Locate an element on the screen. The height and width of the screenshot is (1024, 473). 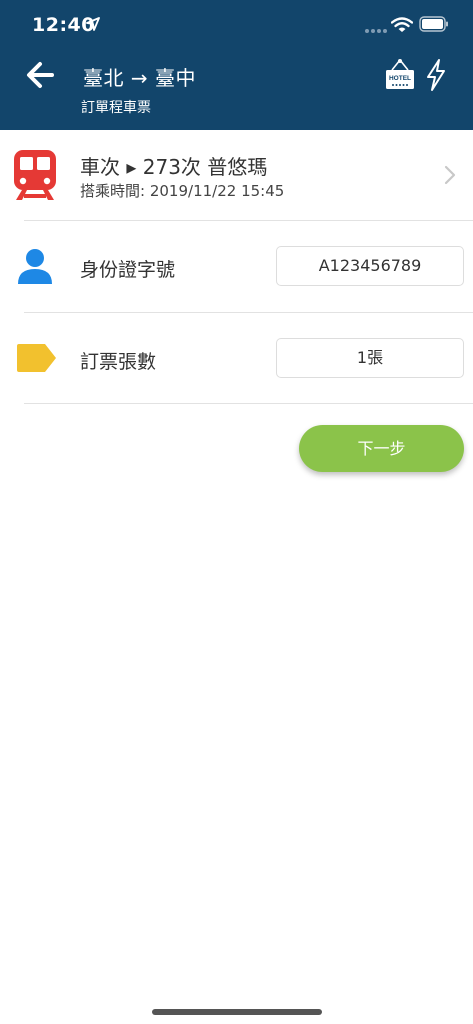
wifi-icon is located at coordinates (402, 24).